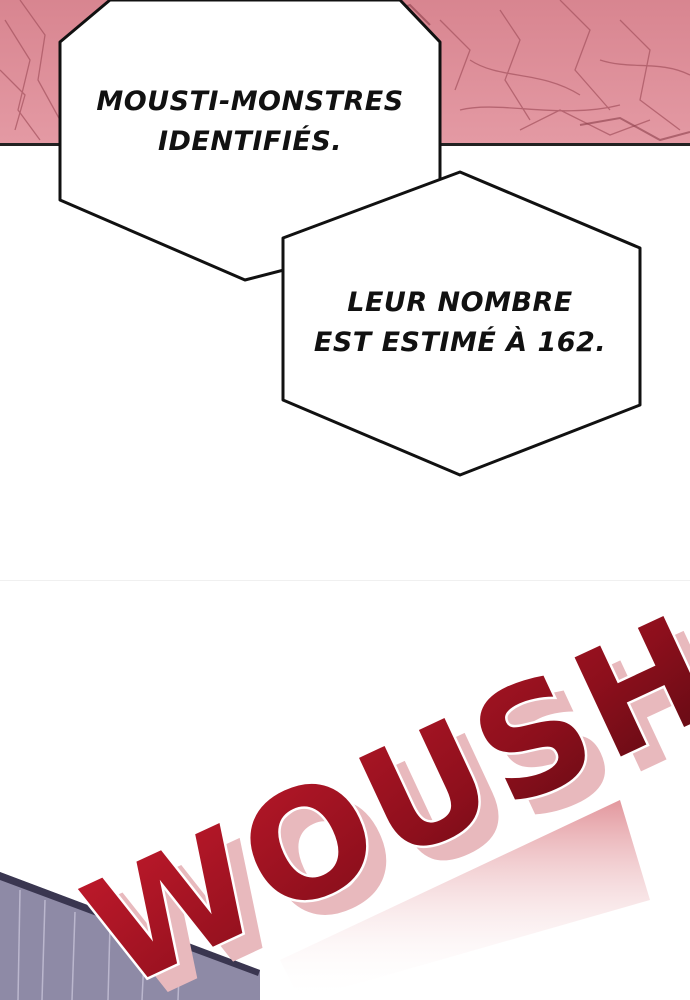 This screenshot has width=690, height=1000. I want to click on bubble-1-line-1: MOUSTI-MONSTRES, so click(250, 101).